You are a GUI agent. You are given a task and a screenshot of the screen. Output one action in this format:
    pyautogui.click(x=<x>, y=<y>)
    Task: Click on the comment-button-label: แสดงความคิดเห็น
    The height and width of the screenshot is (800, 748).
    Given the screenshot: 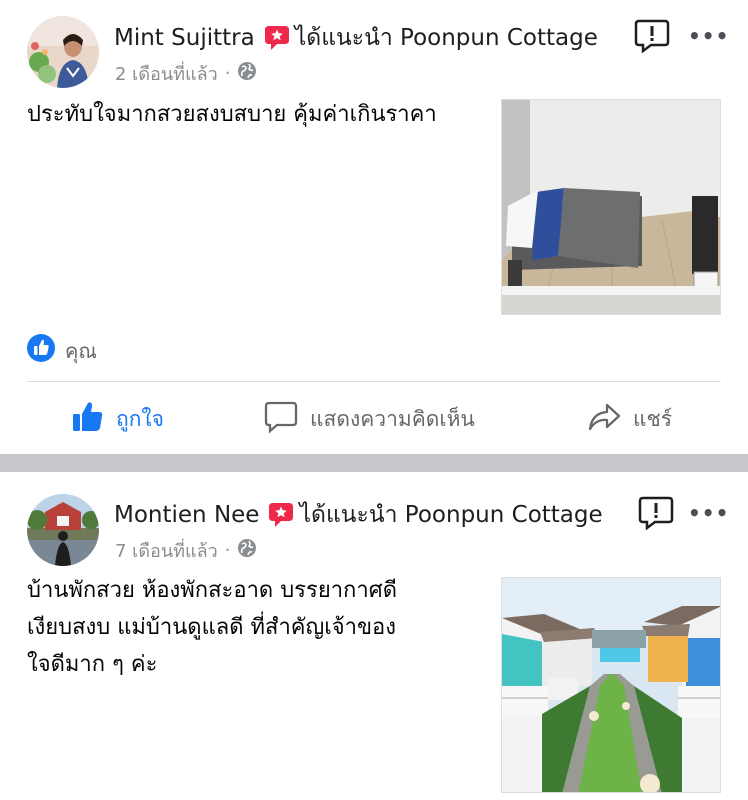 What is the action you would take?
    pyautogui.click(x=392, y=419)
    